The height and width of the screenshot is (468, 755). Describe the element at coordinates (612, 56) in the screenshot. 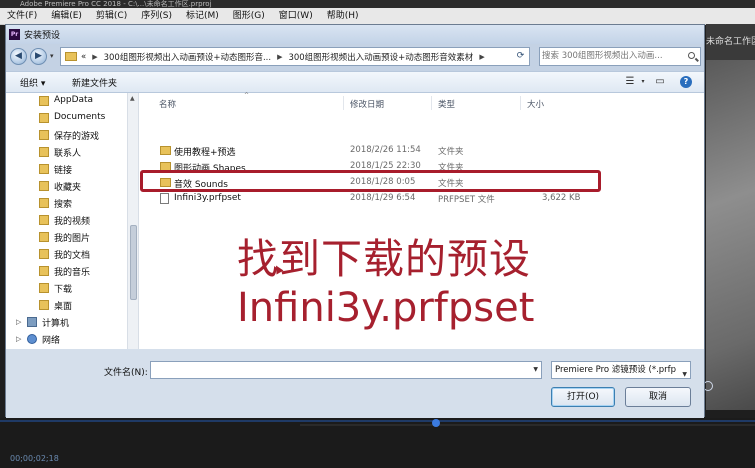

I see `search-input` at that location.